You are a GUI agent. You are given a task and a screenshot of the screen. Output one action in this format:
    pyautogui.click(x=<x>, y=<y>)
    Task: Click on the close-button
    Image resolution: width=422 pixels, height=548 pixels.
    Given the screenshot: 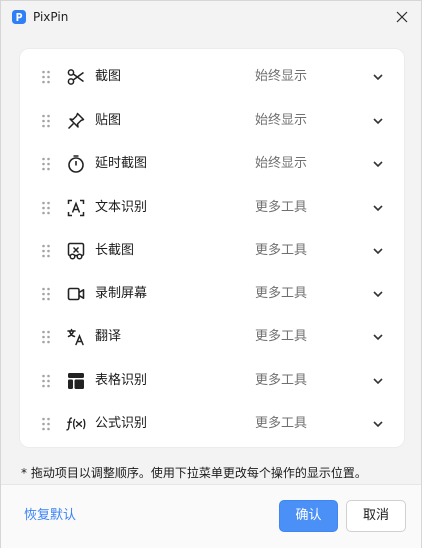 What is the action you would take?
    pyautogui.click(x=402, y=17)
    